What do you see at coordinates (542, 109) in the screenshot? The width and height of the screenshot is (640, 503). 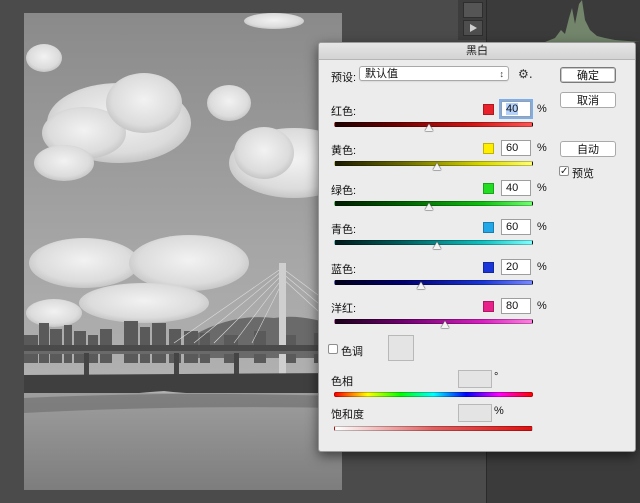 I see `red-percent: %` at bounding box center [542, 109].